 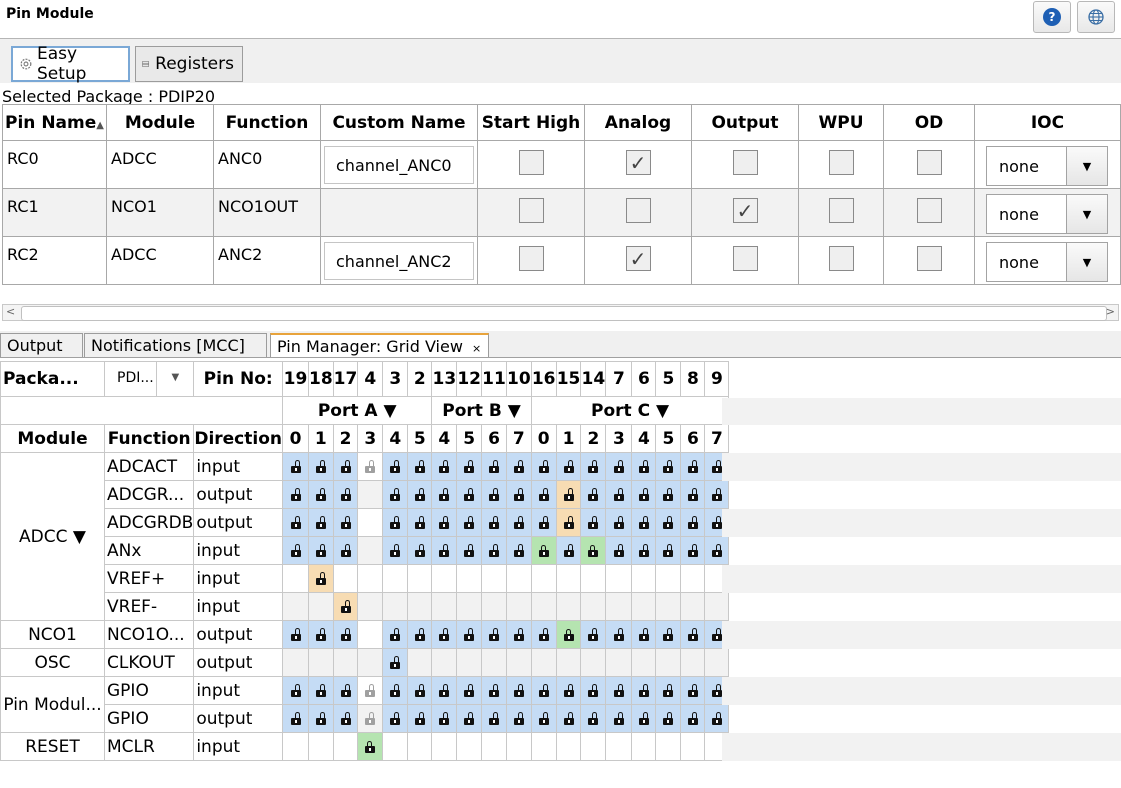 What do you see at coordinates (70, 64) in the screenshot?
I see `tab-easy-setup: Easy Setup` at bounding box center [70, 64].